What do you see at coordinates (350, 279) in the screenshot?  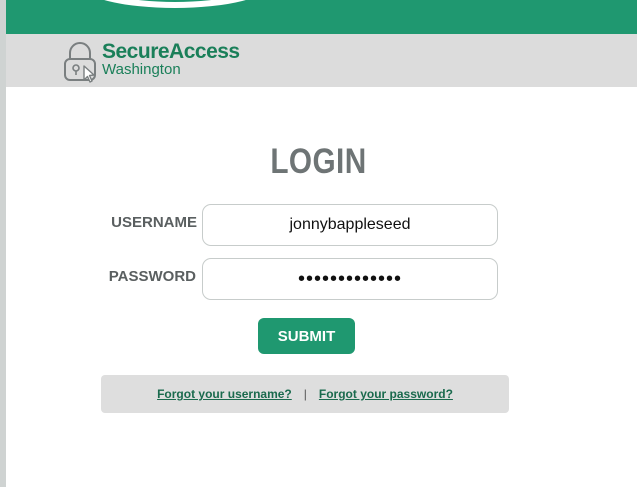 I see `password-field` at bounding box center [350, 279].